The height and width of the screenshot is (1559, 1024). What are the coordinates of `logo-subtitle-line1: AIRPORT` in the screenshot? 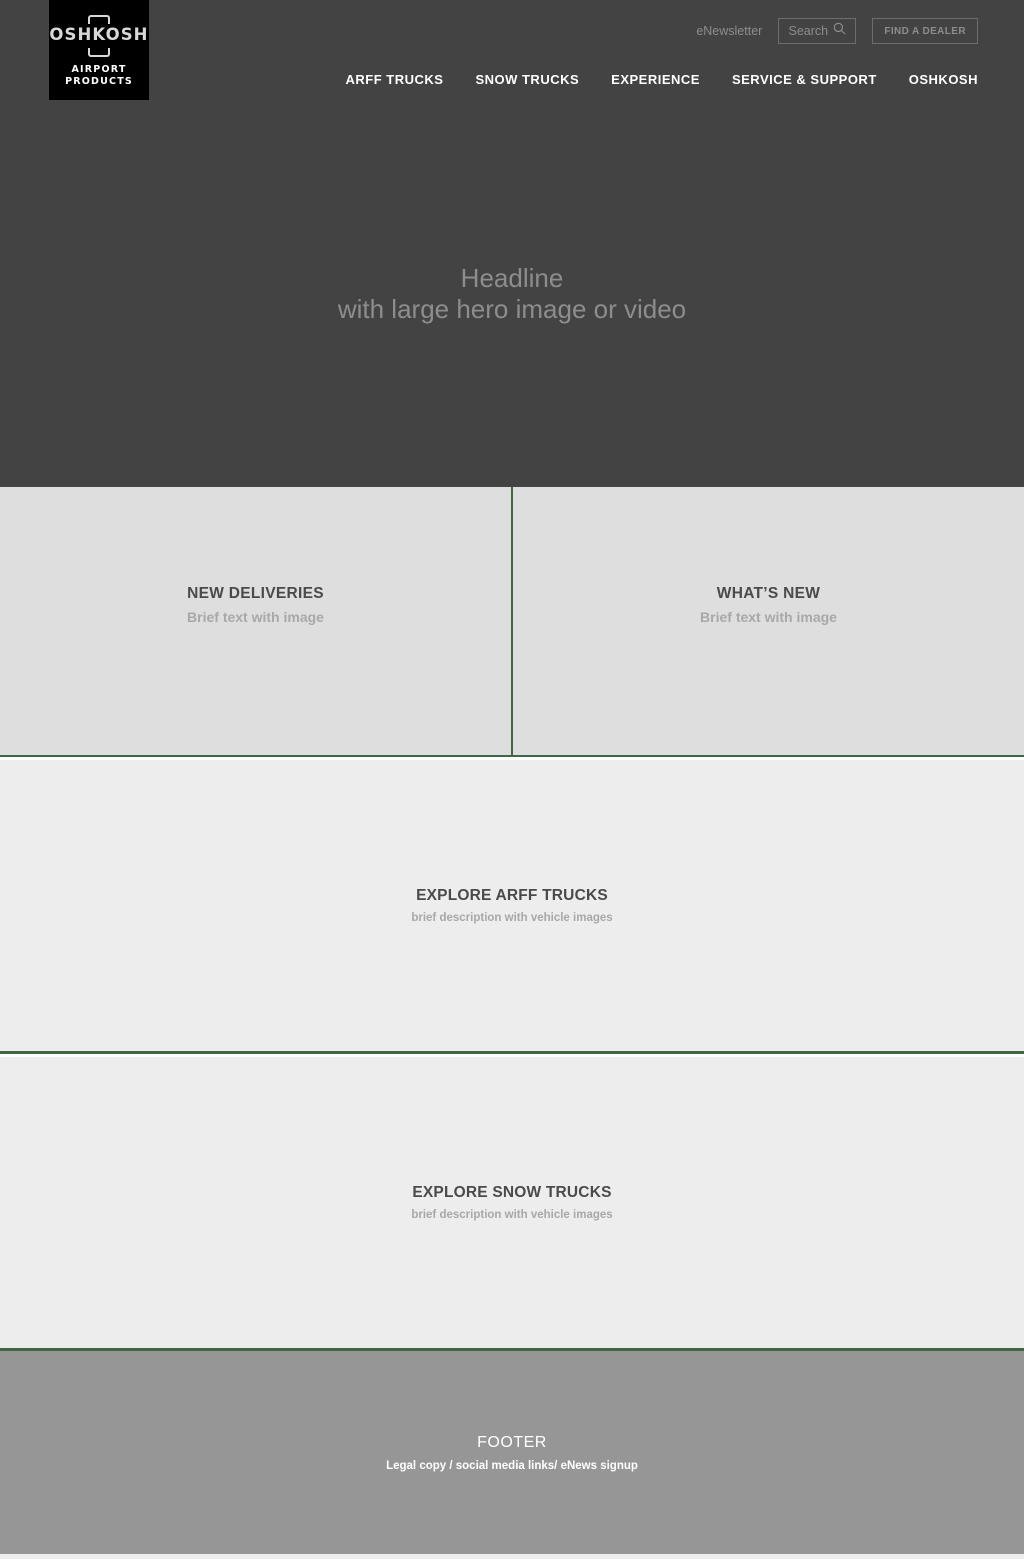 It's located at (99, 69).